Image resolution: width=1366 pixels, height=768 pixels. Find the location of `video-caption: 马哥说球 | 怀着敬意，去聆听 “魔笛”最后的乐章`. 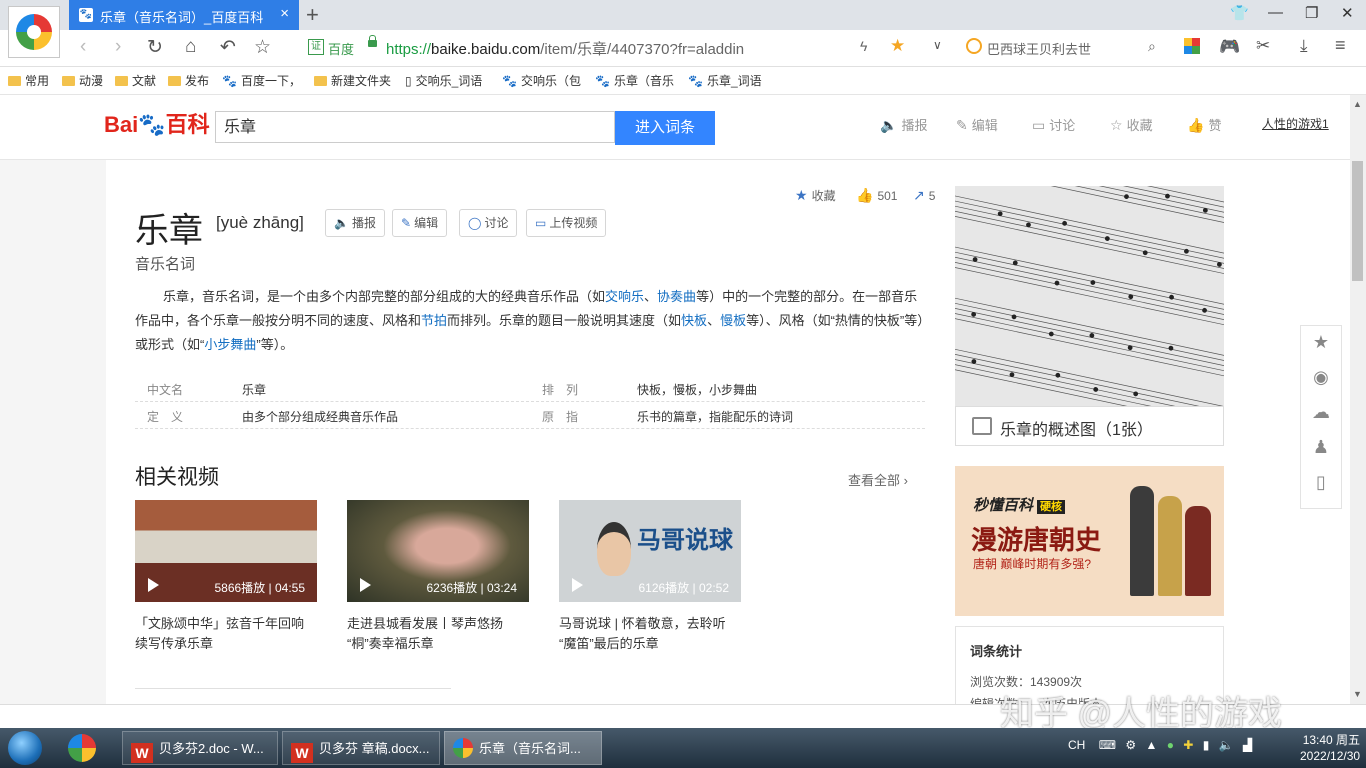

video-caption: 马哥说球 | 怀着敬意，去聆听 “魔笛”最后的乐章 is located at coordinates (650, 634).